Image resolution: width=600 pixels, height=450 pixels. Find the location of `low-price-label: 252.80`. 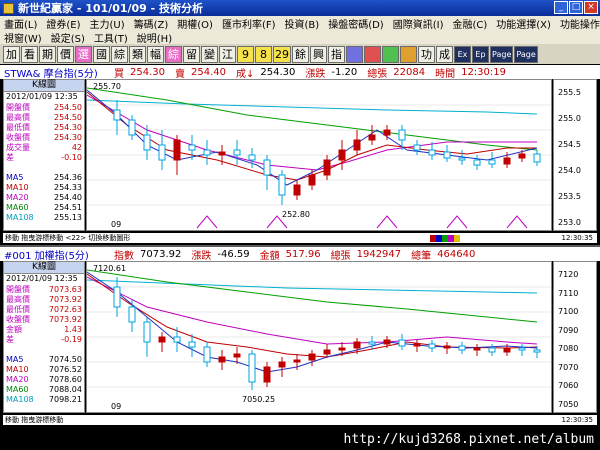

low-price-label: 252.80 is located at coordinates (296, 214).